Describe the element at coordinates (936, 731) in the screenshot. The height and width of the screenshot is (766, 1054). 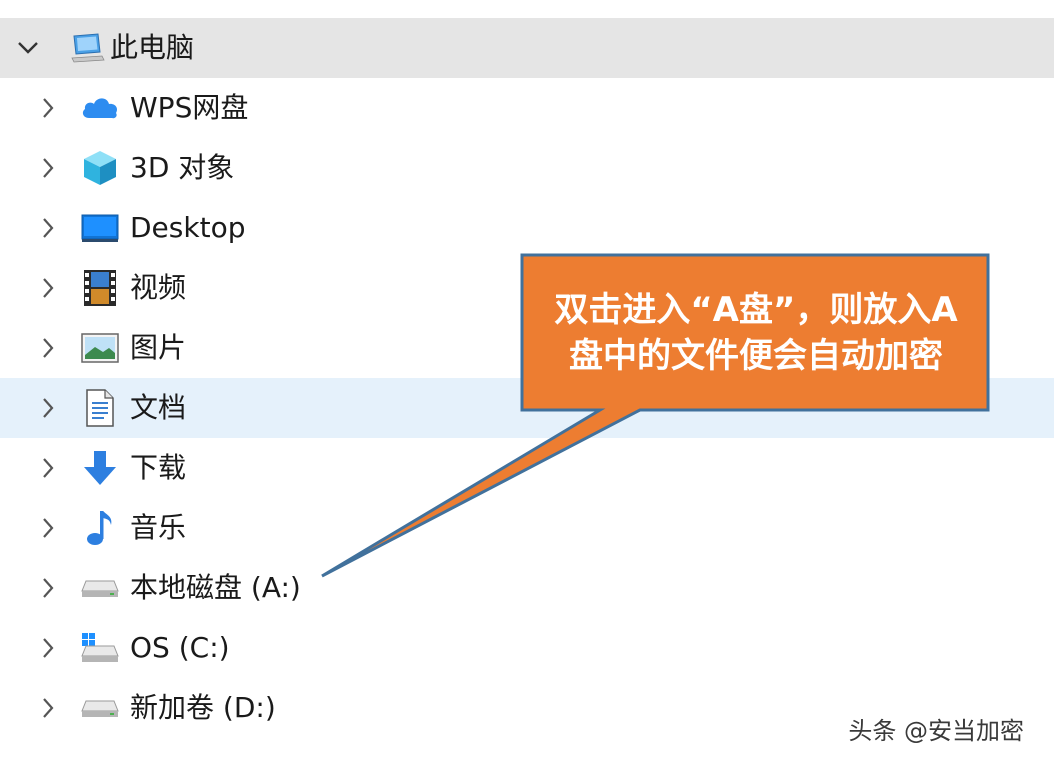
I see `watermark-text: 头条 @安当加密` at that location.